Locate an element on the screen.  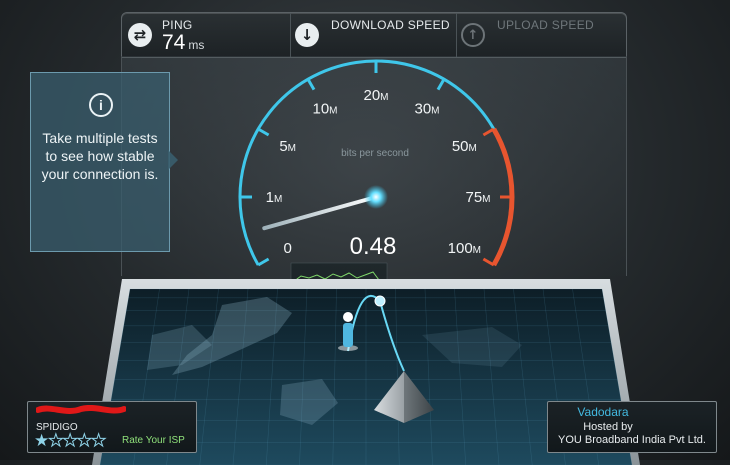
hosted-by-label: Hosted by is located at coordinates (608, 427).